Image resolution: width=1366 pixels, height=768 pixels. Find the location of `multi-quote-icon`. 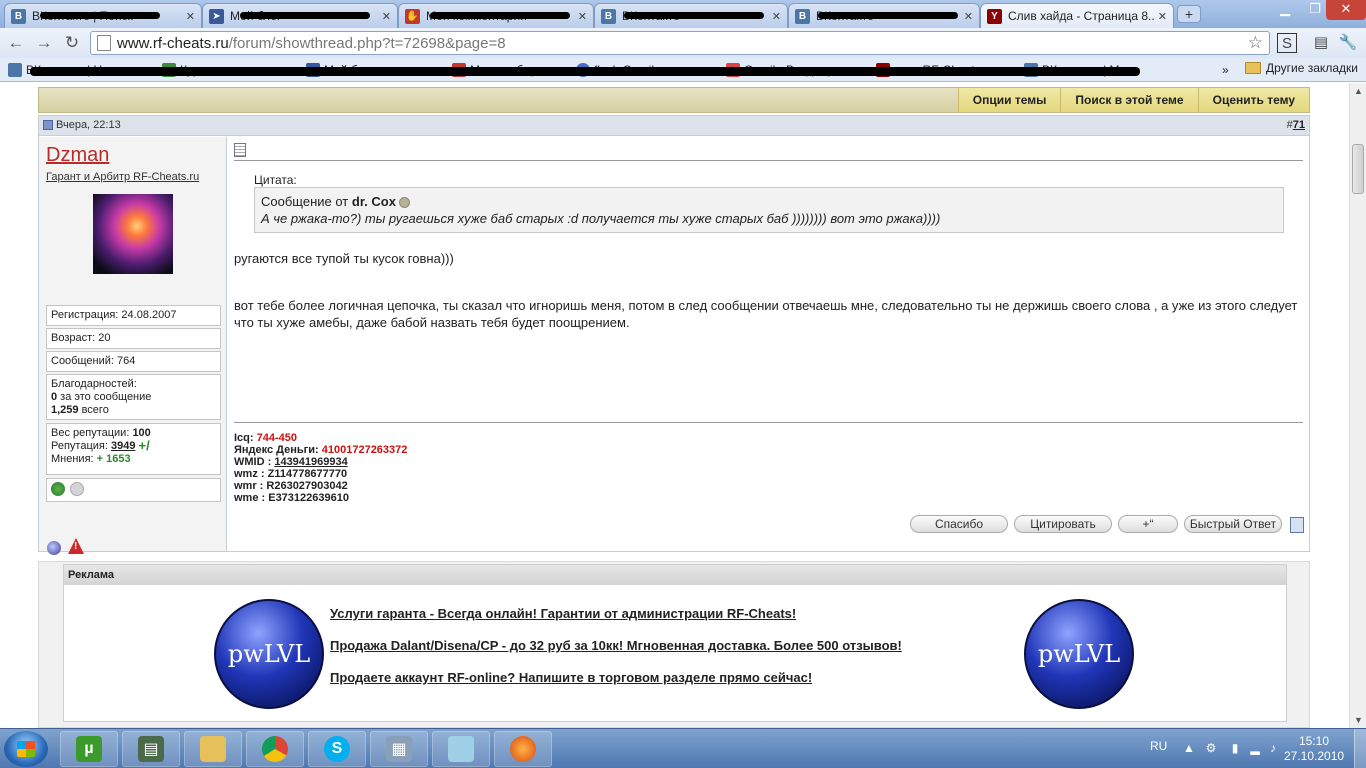

multi-quote-icon is located at coordinates (1297, 525).